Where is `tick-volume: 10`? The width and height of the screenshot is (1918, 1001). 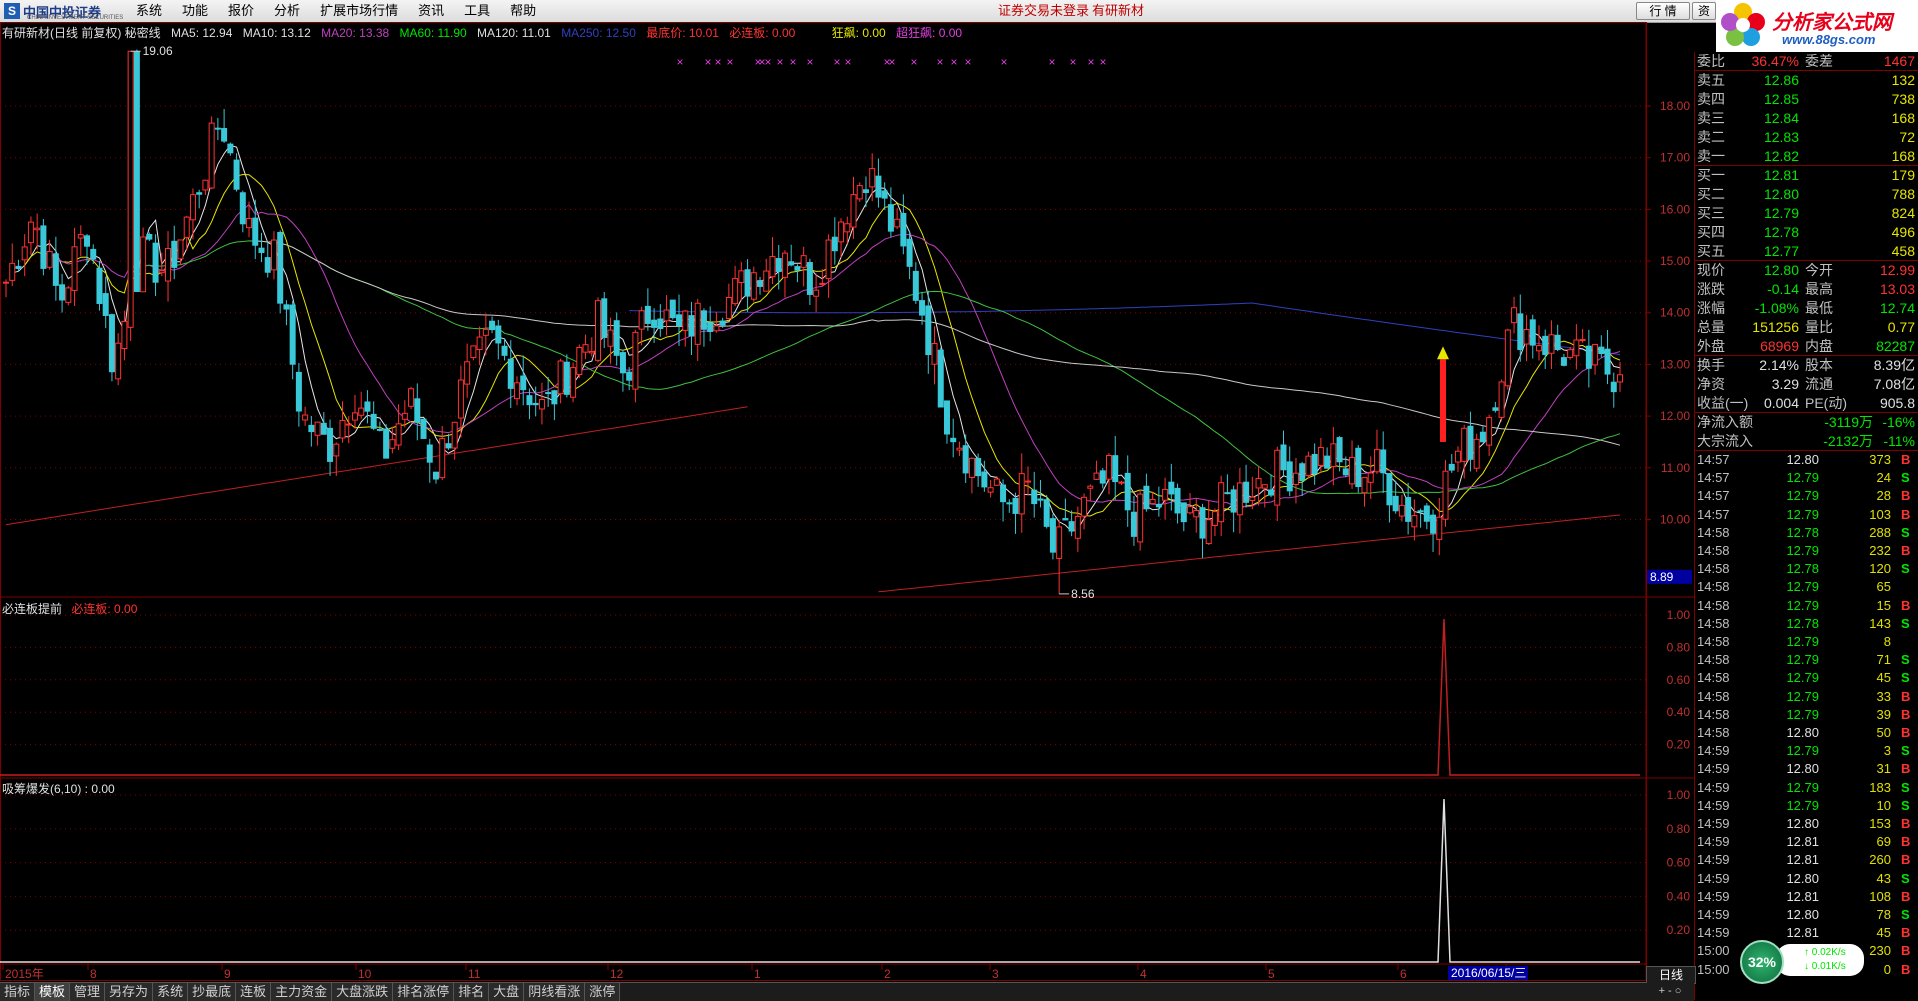
tick-volume: 10 is located at coordinates (1883, 805).